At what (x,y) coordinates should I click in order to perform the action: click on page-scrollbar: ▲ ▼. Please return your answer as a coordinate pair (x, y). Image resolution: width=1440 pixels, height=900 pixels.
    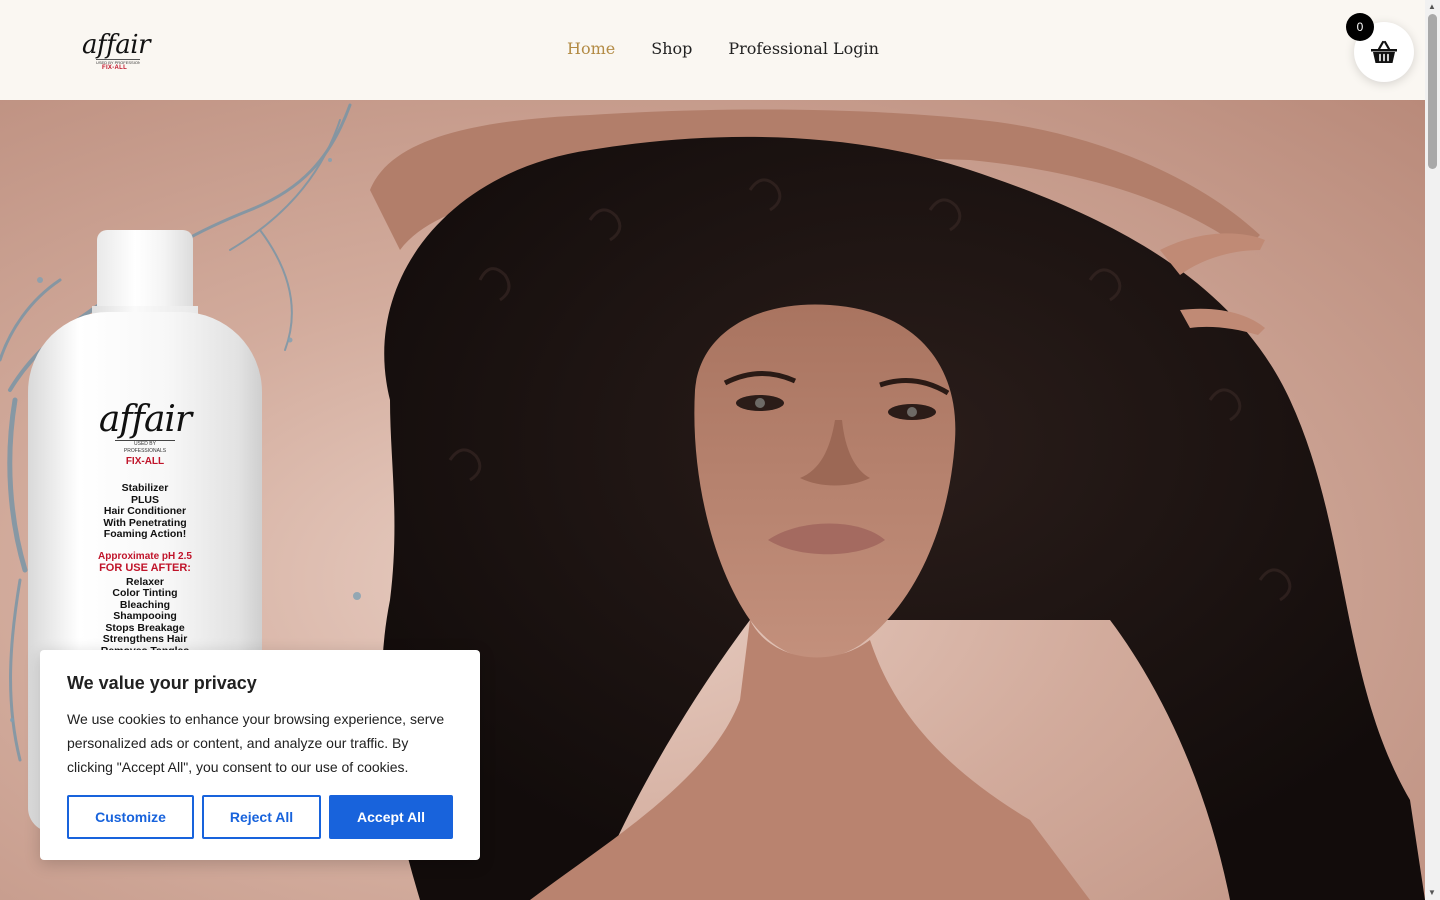
    Looking at the image, I should click on (1432, 450).